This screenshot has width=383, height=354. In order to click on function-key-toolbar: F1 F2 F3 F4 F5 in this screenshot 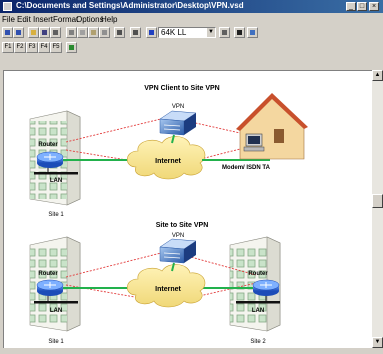, I will do `click(191, 48)`.